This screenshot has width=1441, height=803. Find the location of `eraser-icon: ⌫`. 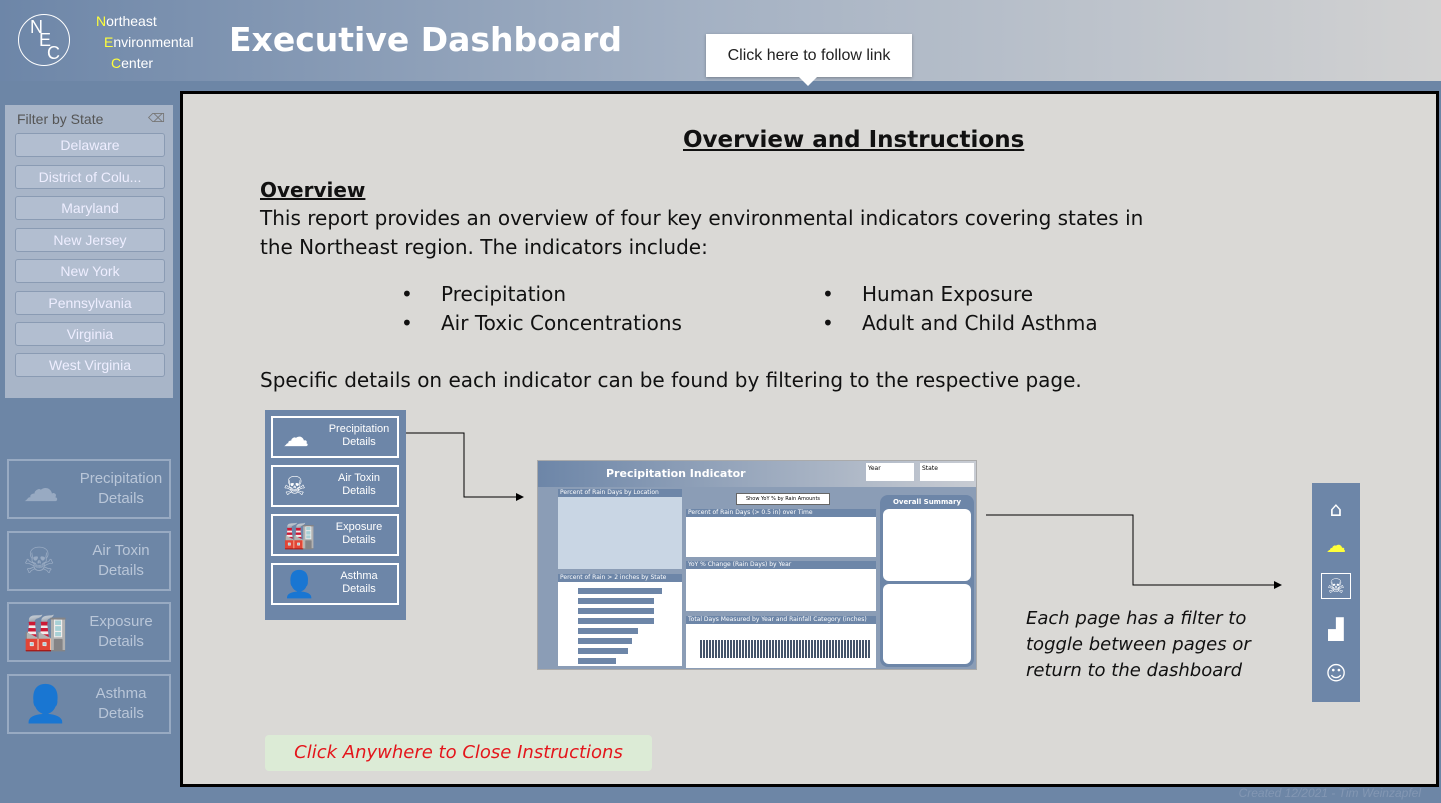

eraser-icon: ⌫ is located at coordinates (156, 118).